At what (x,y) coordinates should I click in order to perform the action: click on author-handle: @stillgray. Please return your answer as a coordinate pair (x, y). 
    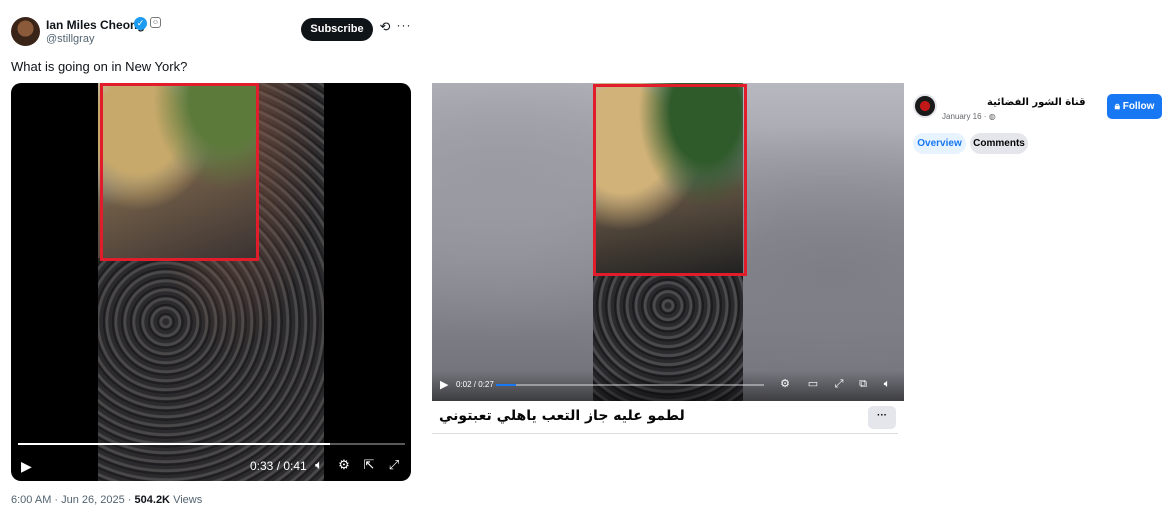
    Looking at the image, I should click on (70, 39).